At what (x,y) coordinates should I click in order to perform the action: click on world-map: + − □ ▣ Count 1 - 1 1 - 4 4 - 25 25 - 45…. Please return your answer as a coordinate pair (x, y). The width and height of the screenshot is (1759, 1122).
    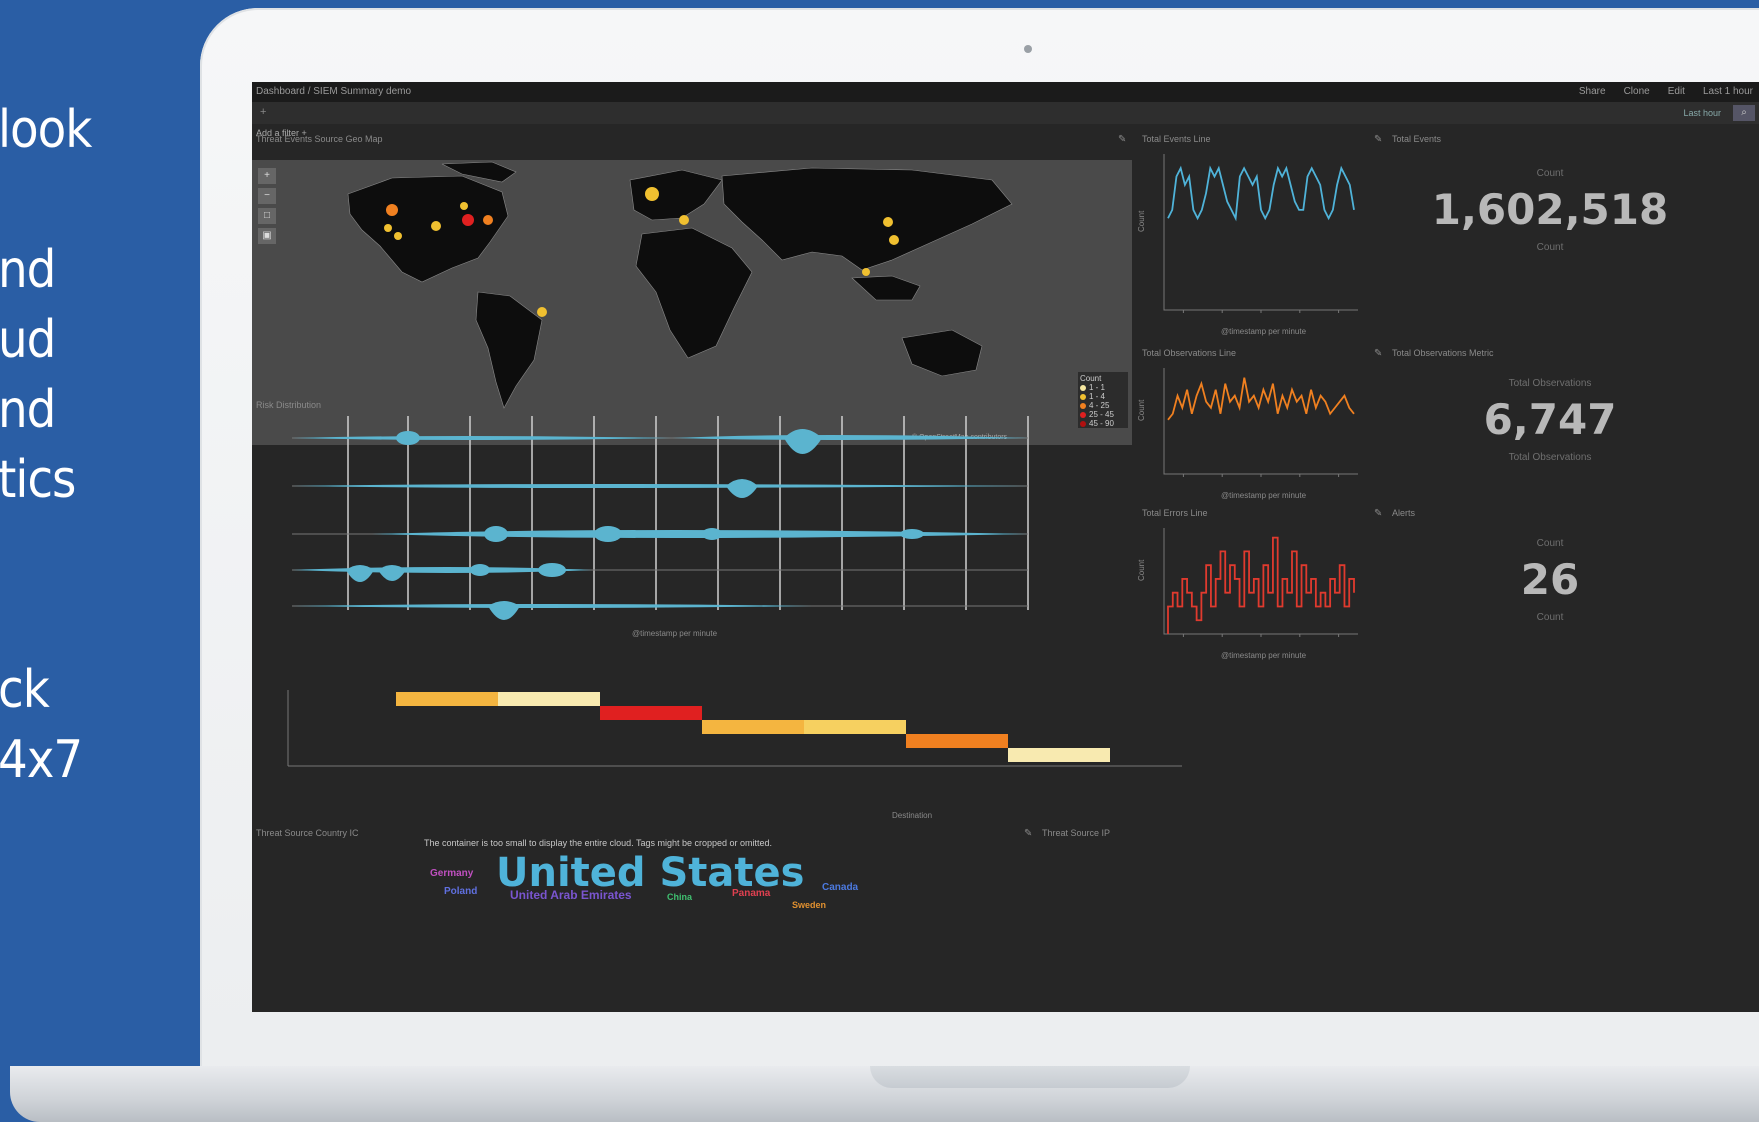
    Looking at the image, I should click on (692, 302).